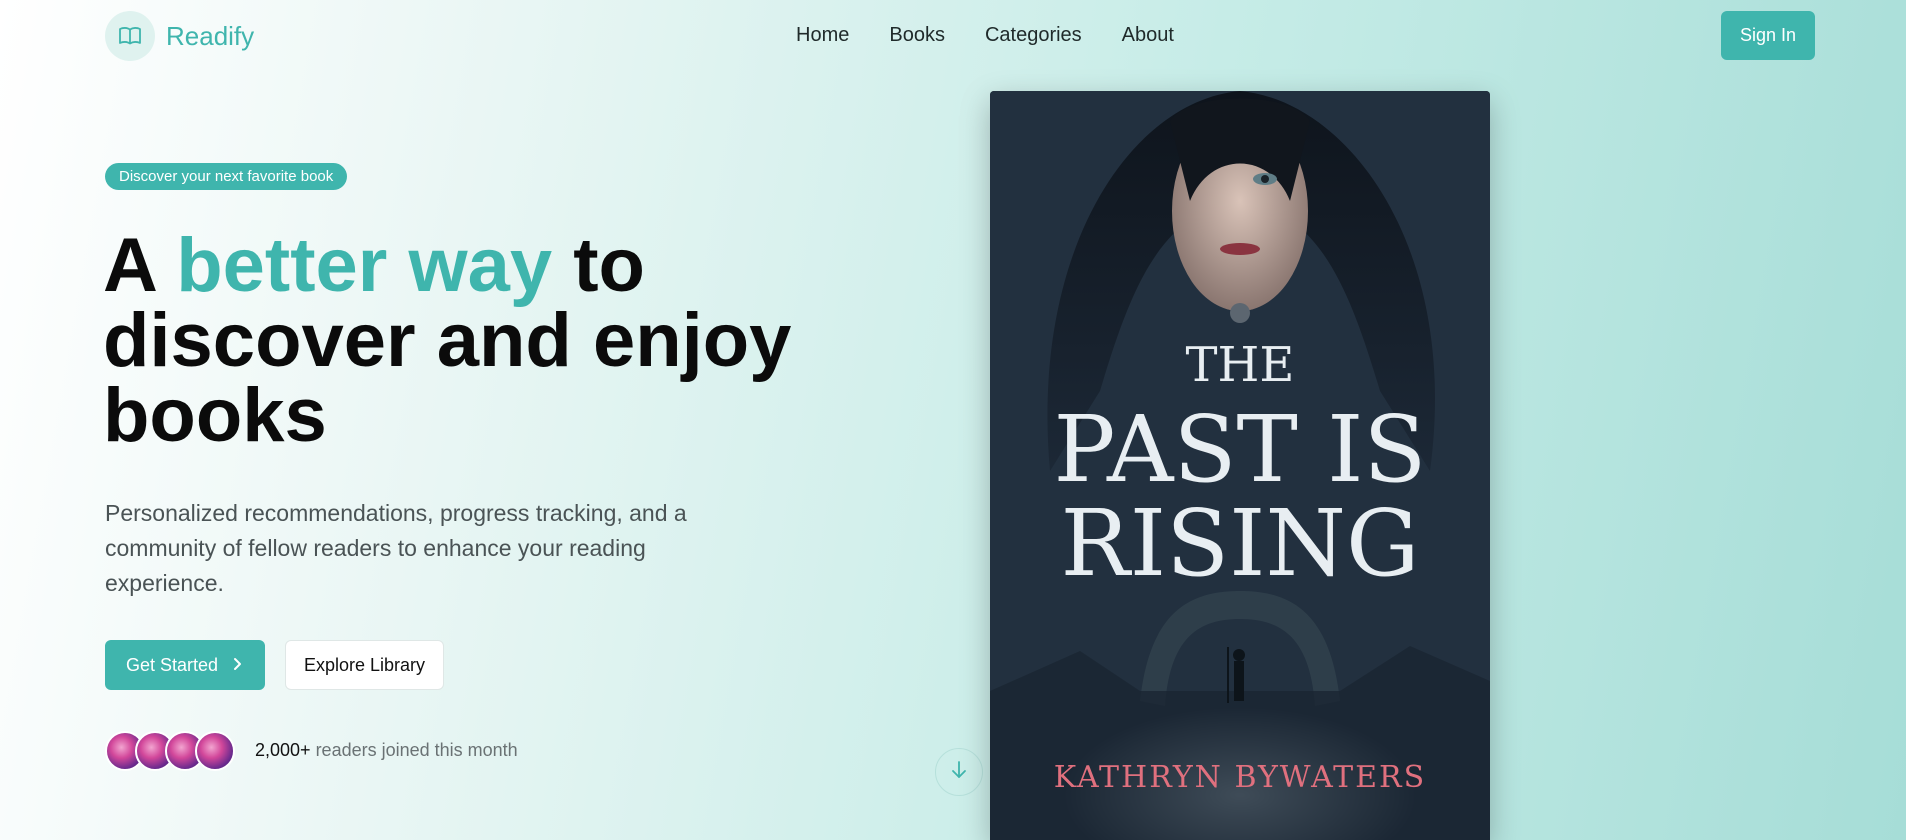  What do you see at coordinates (822, 35) in the screenshot?
I see `nav-link-home: Home` at bounding box center [822, 35].